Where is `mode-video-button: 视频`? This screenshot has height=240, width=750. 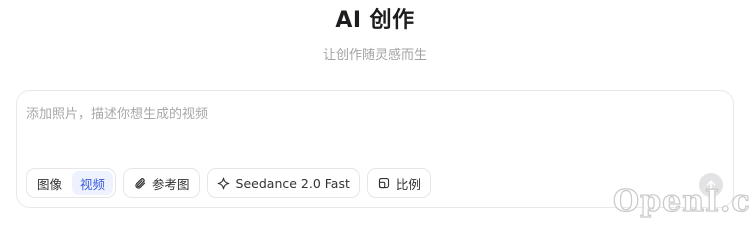
mode-video-button: 视频 is located at coordinates (93, 183).